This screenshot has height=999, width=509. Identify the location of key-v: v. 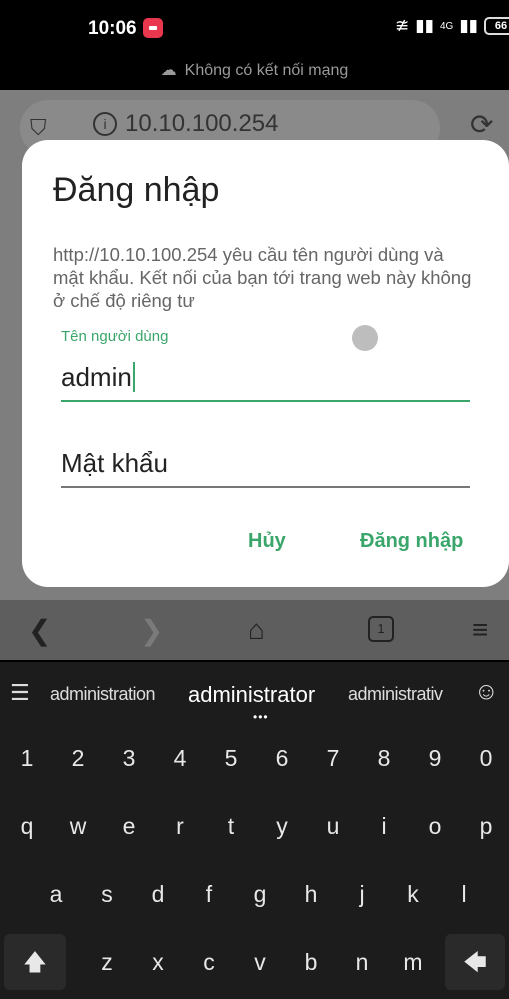
(260, 962).